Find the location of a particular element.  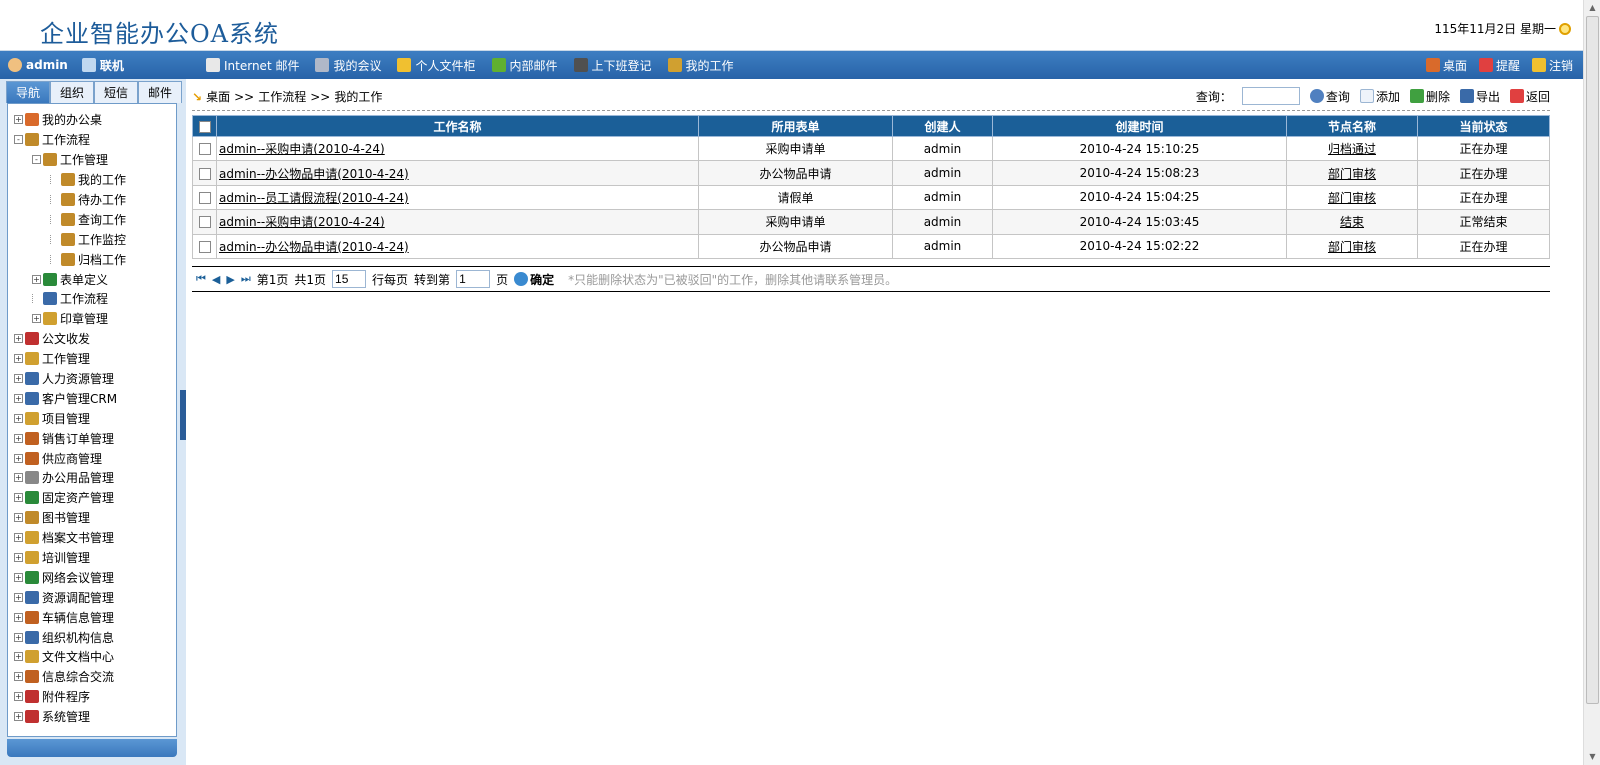

menu-my-work: 我的工作 is located at coordinates (700, 65).